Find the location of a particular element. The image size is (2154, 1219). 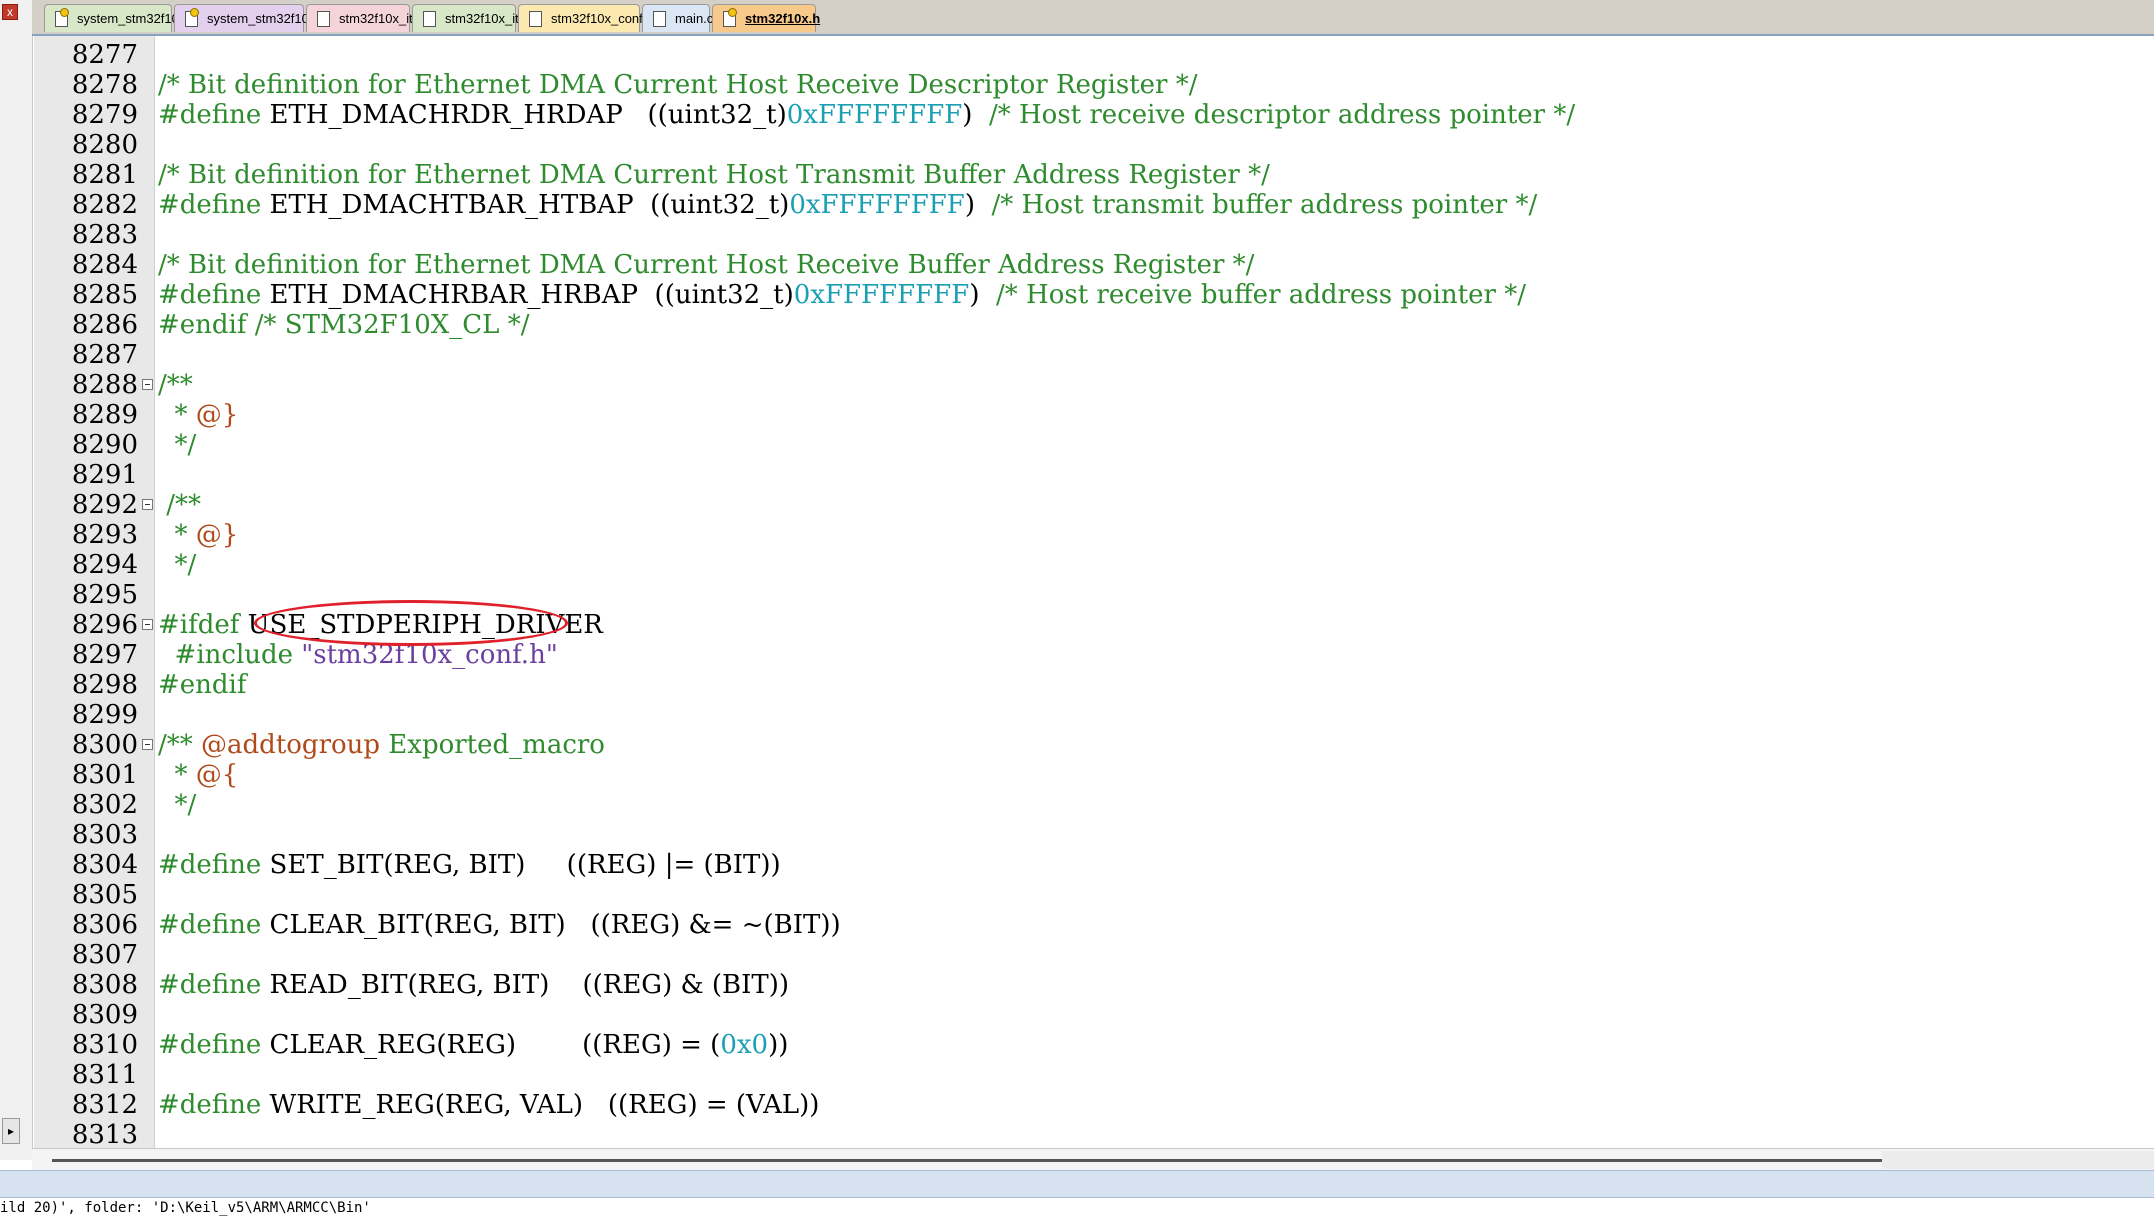

code-text: #endif is located at coordinates (202, 685).